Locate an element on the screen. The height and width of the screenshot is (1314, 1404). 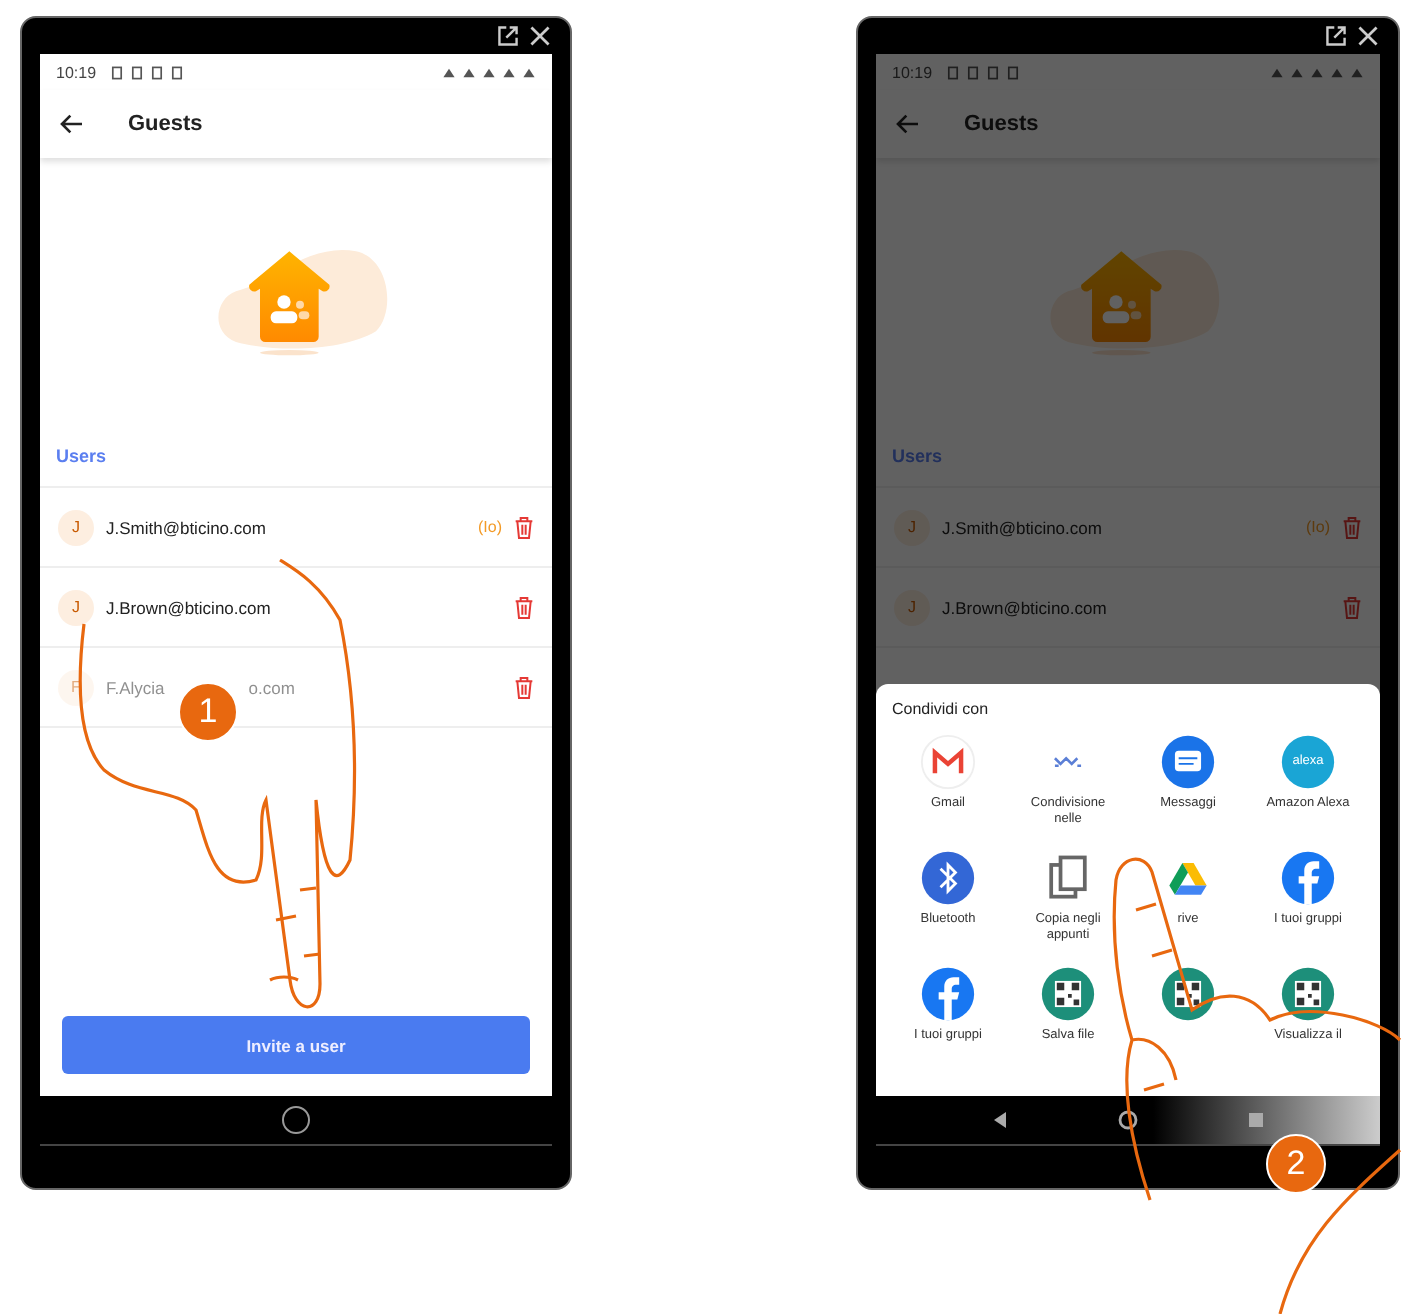
recents-nav-icon is located at coordinates (1256, 1120).